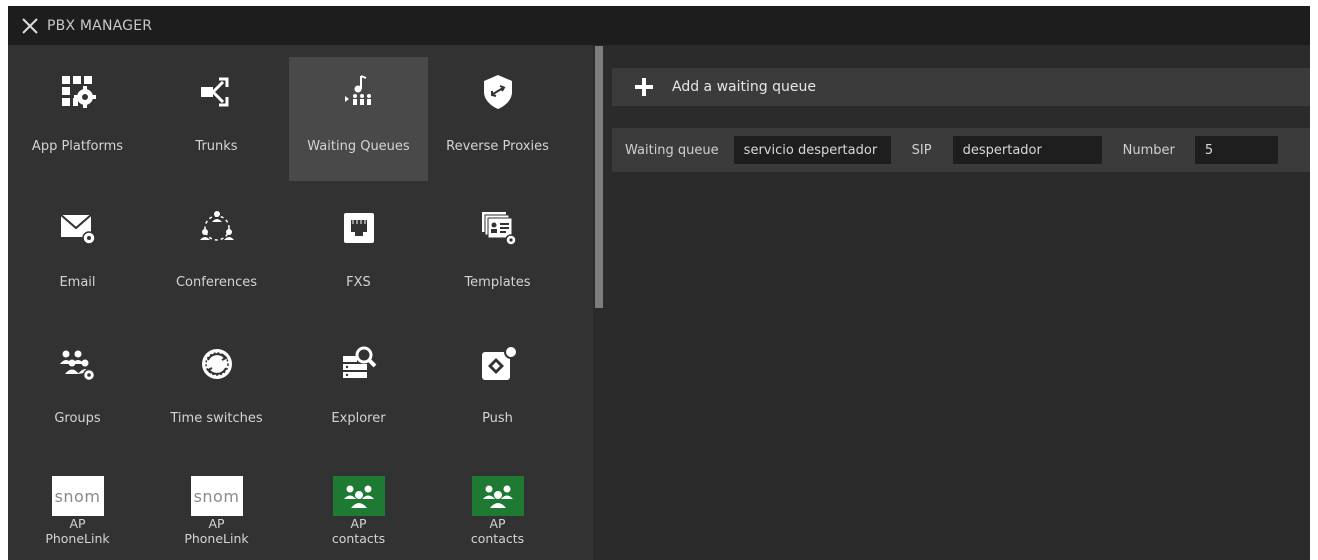 This screenshot has width=1318, height=560. Describe the element at coordinates (497, 146) in the screenshot. I see `tile-label: Reverse Proxies` at that location.